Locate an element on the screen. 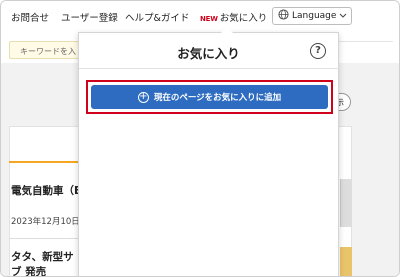 This screenshot has width=400, height=277. top-nav: お問合せ ユーザー登録 ヘルプ&ガイド NEW お気に入り Language is located at coordinates (200, 17).